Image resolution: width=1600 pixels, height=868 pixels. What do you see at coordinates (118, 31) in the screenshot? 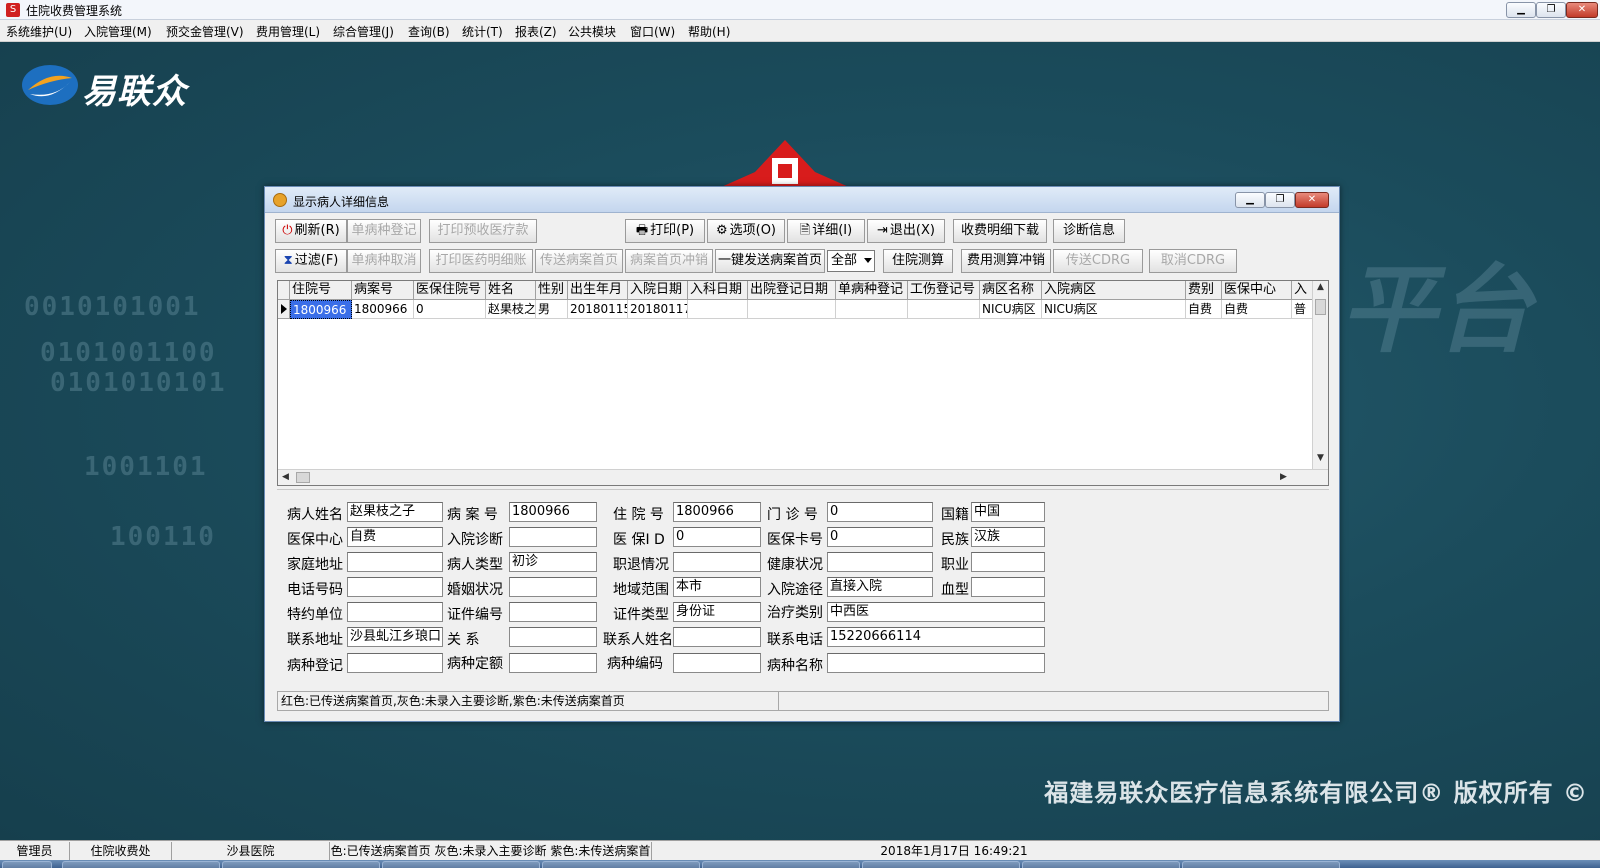
I see `menu-admission: 入院管理(M)` at bounding box center [118, 31].